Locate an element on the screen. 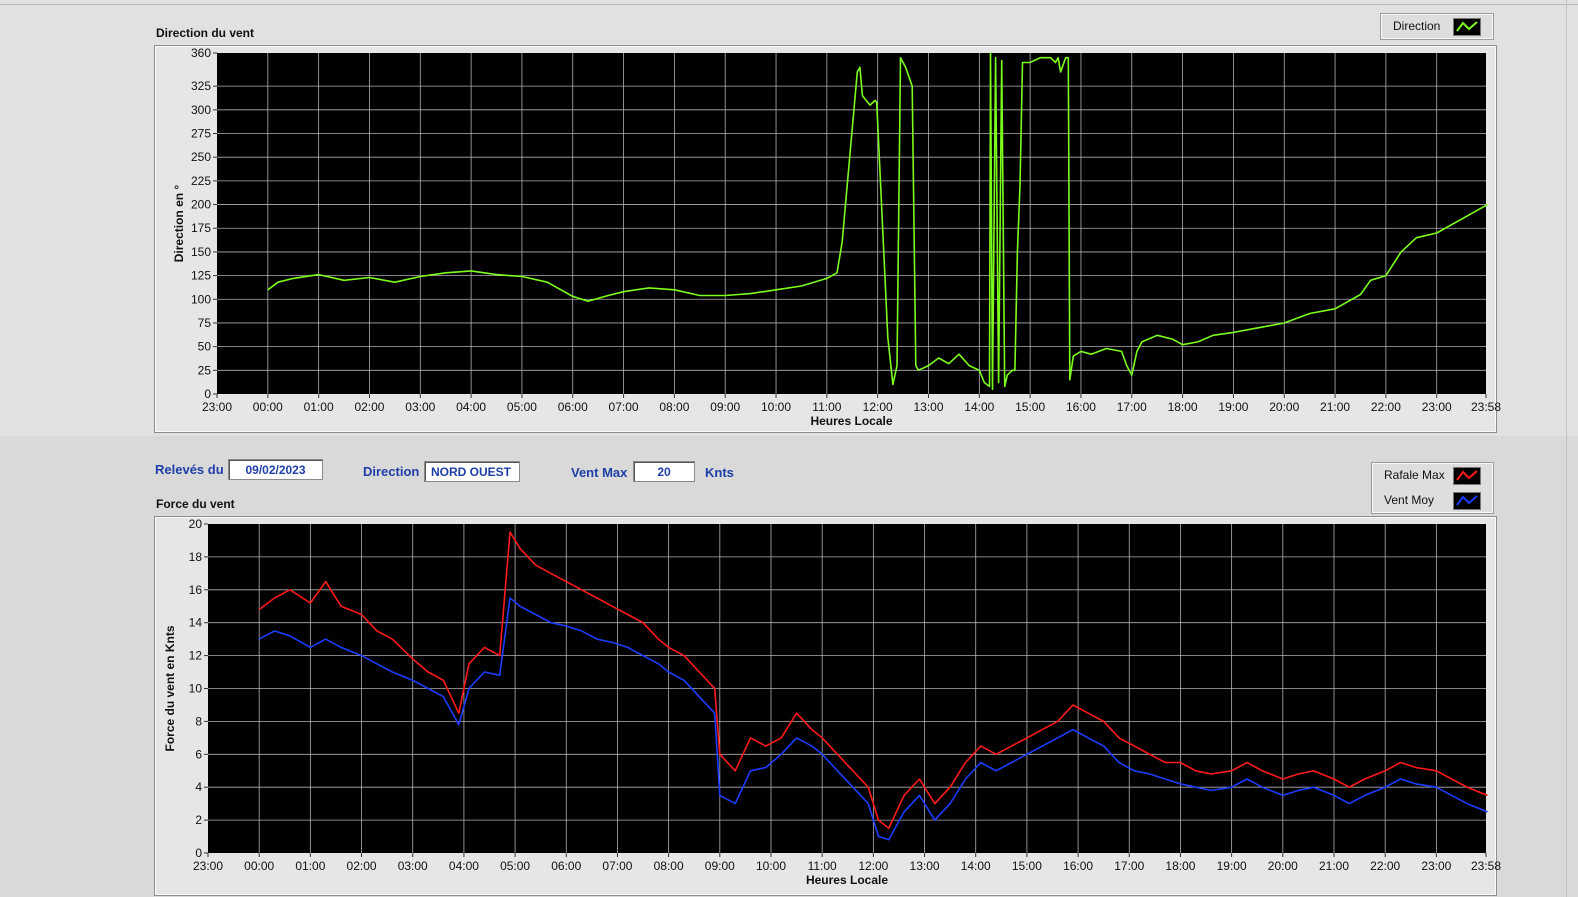 Image resolution: width=1578 pixels, height=897 pixels. force-xtick-label-14: 13:00 is located at coordinates (925, 866).